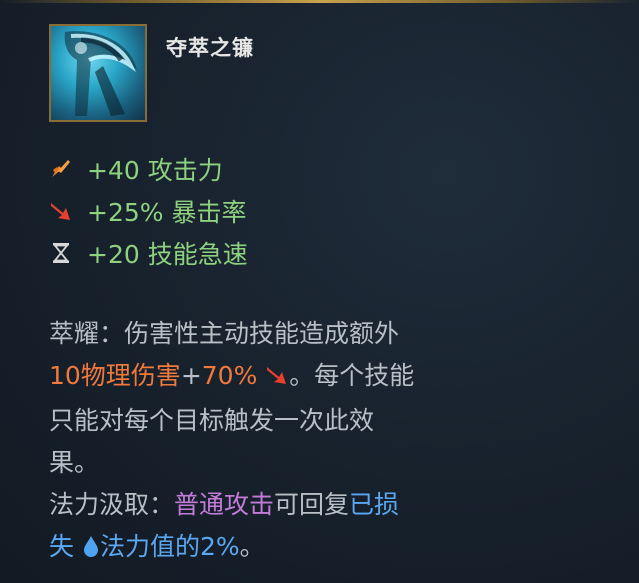 This screenshot has height=583, width=639. Describe the element at coordinates (115, 375) in the screenshot. I see `passive1-damage: 10物理伤害` at that location.